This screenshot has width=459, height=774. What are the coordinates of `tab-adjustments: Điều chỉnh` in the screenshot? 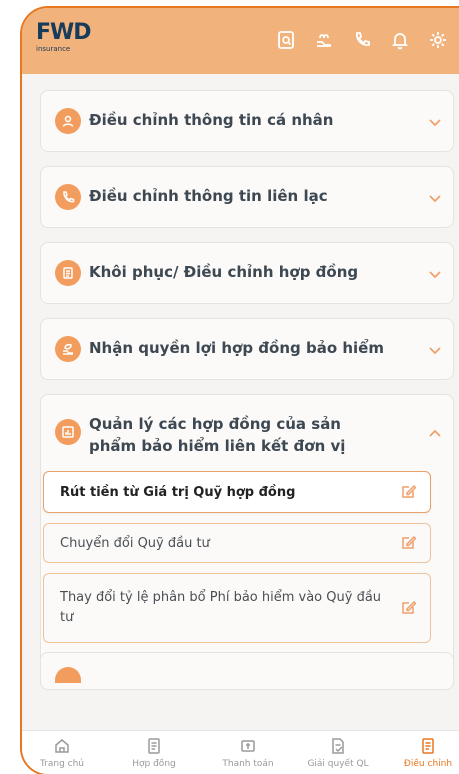 It's located at (423, 753).